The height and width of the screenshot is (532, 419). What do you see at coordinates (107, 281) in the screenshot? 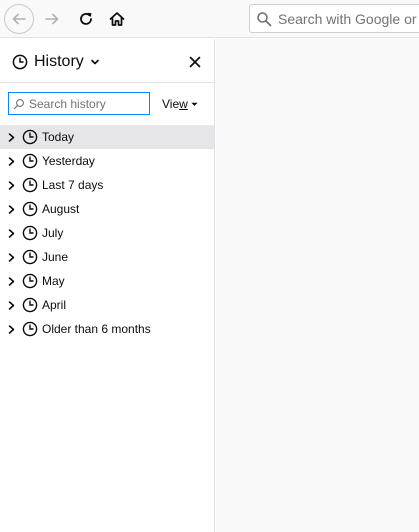
I see `history-item: May` at bounding box center [107, 281].